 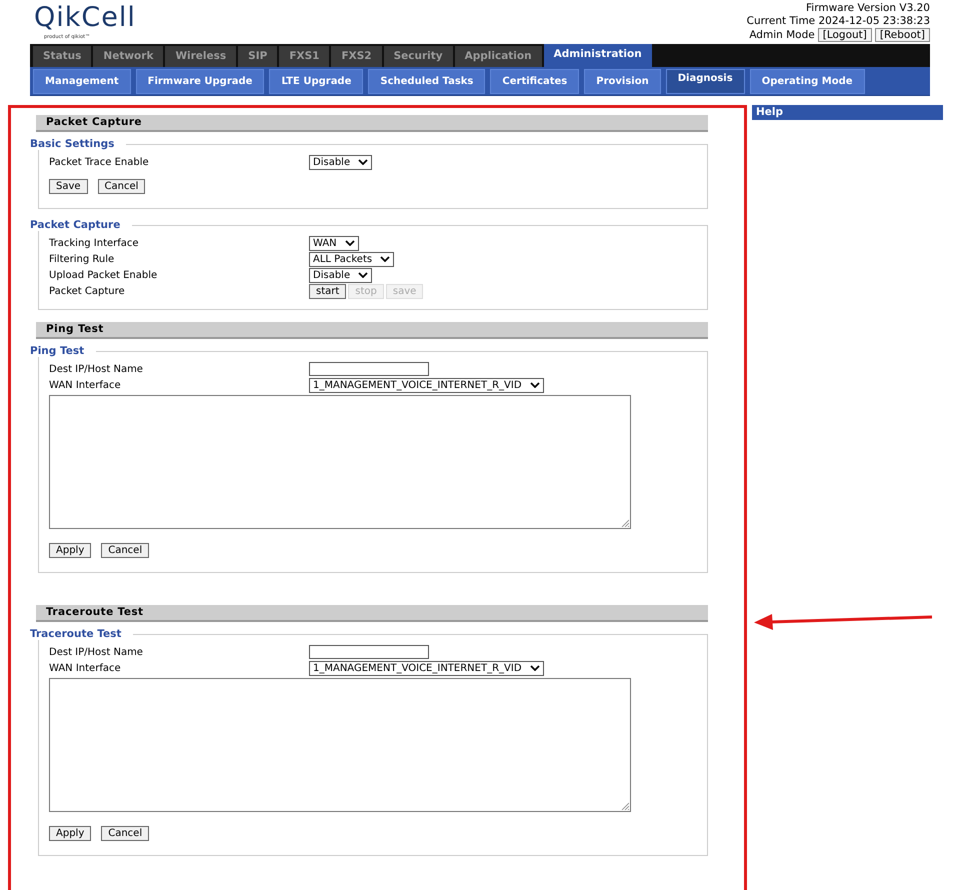 I want to click on sub-tab: Scheduled Tasks, so click(x=427, y=81).